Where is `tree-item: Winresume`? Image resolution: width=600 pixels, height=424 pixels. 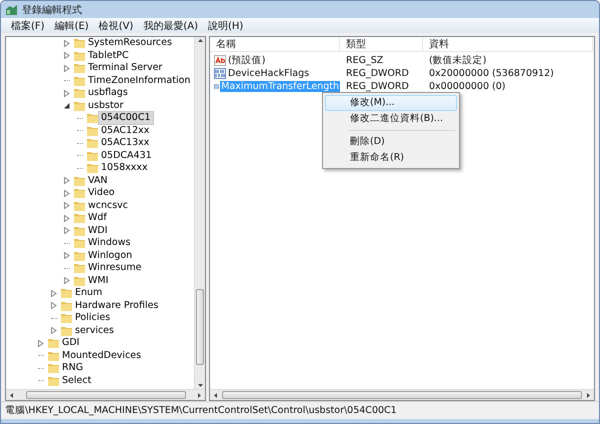
tree-item: Winresume is located at coordinates (114, 268).